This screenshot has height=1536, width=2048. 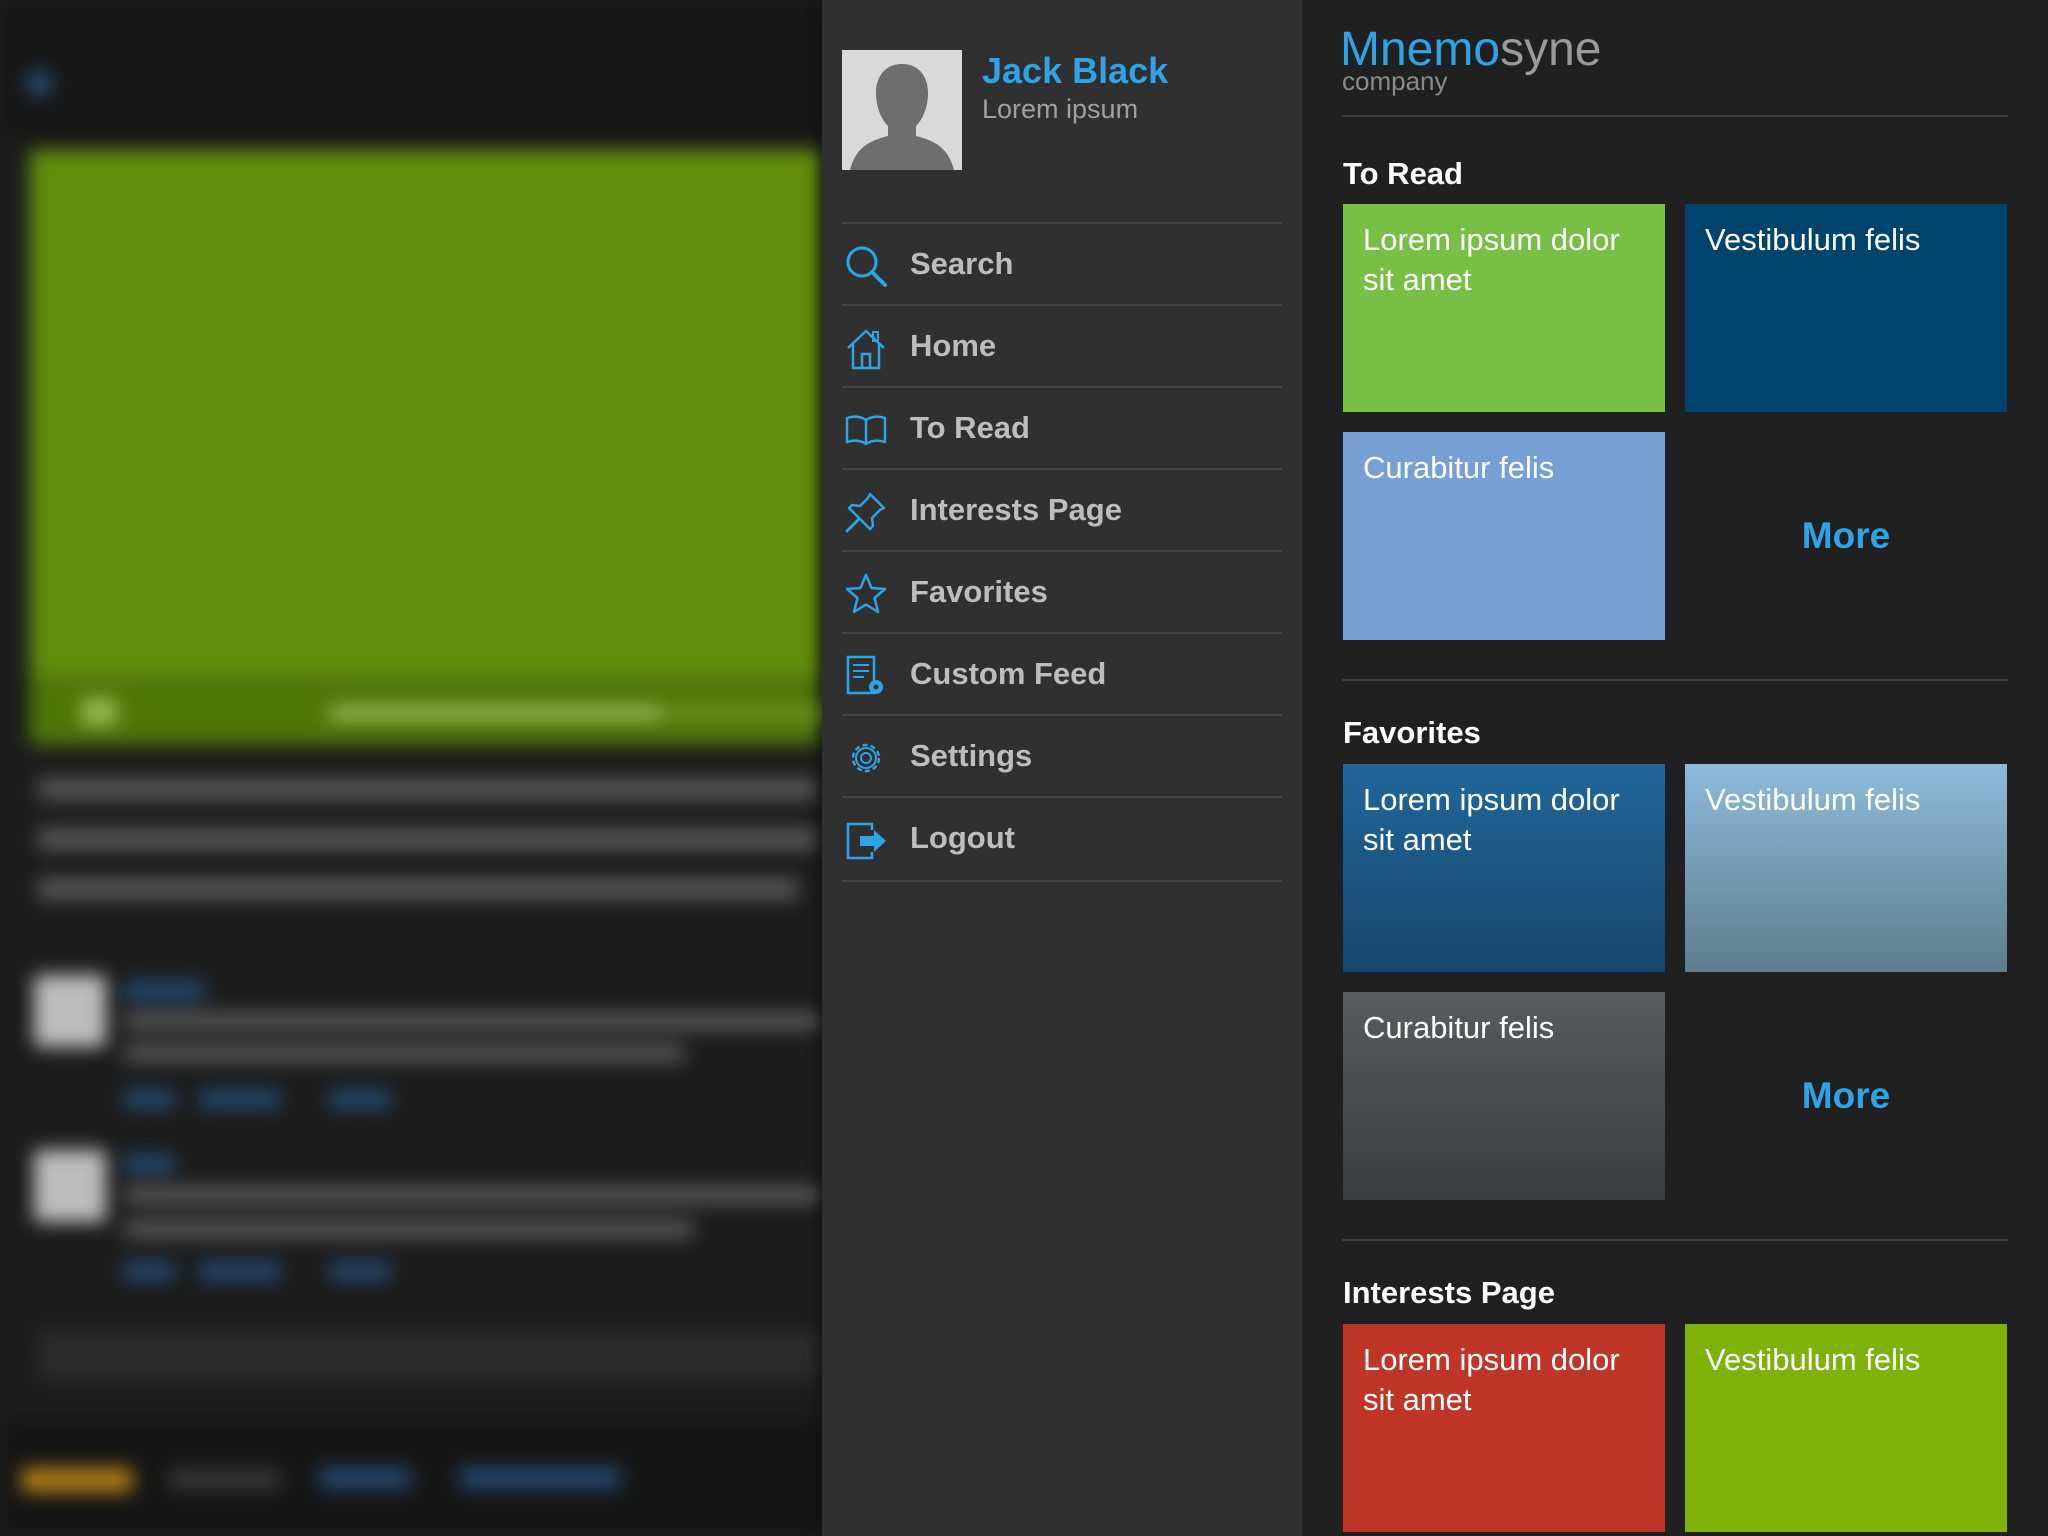 I want to click on tile-favorites-3: Curabitur felis, so click(x=1504, y=1096).